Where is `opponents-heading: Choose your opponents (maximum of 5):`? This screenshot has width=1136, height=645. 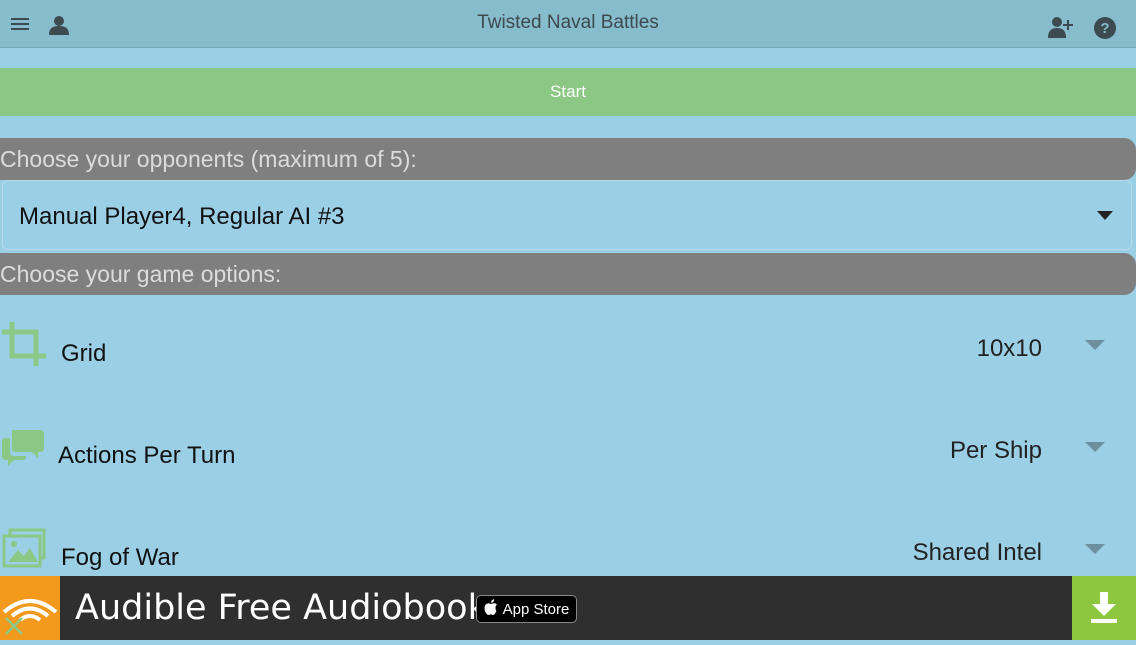 opponents-heading: Choose your opponents (maximum of 5): is located at coordinates (568, 159).